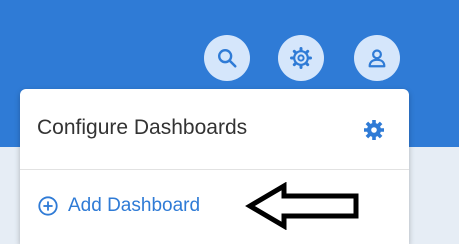  Describe the element at coordinates (302, 206) in the screenshot. I see `arrow-left-icon` at that location.